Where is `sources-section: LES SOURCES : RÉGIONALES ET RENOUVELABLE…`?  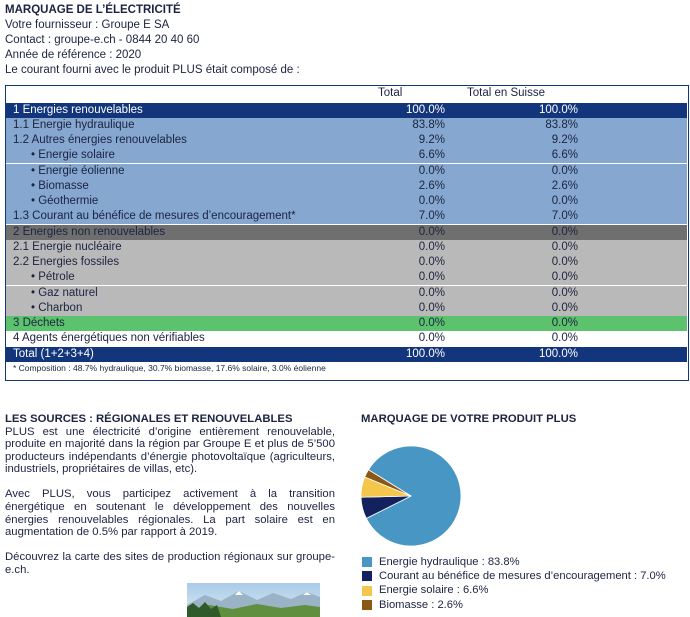
sources-section: LES SOURCES : RÉGIONALES ET RENOUVELABLE… is located at coordinates (170, 501).